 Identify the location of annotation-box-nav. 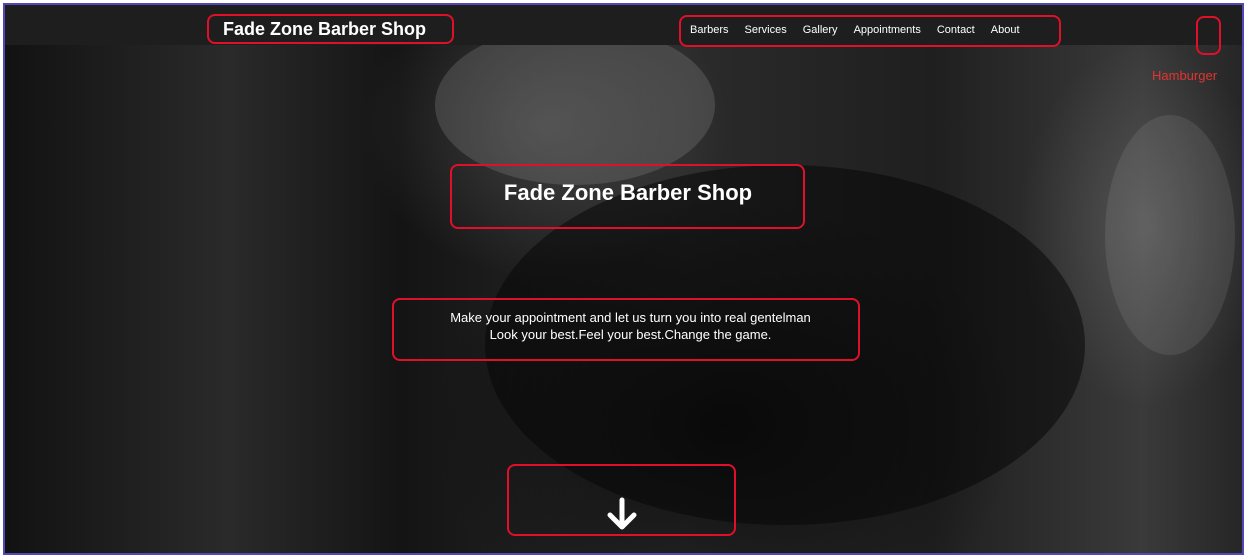
(870, 31).